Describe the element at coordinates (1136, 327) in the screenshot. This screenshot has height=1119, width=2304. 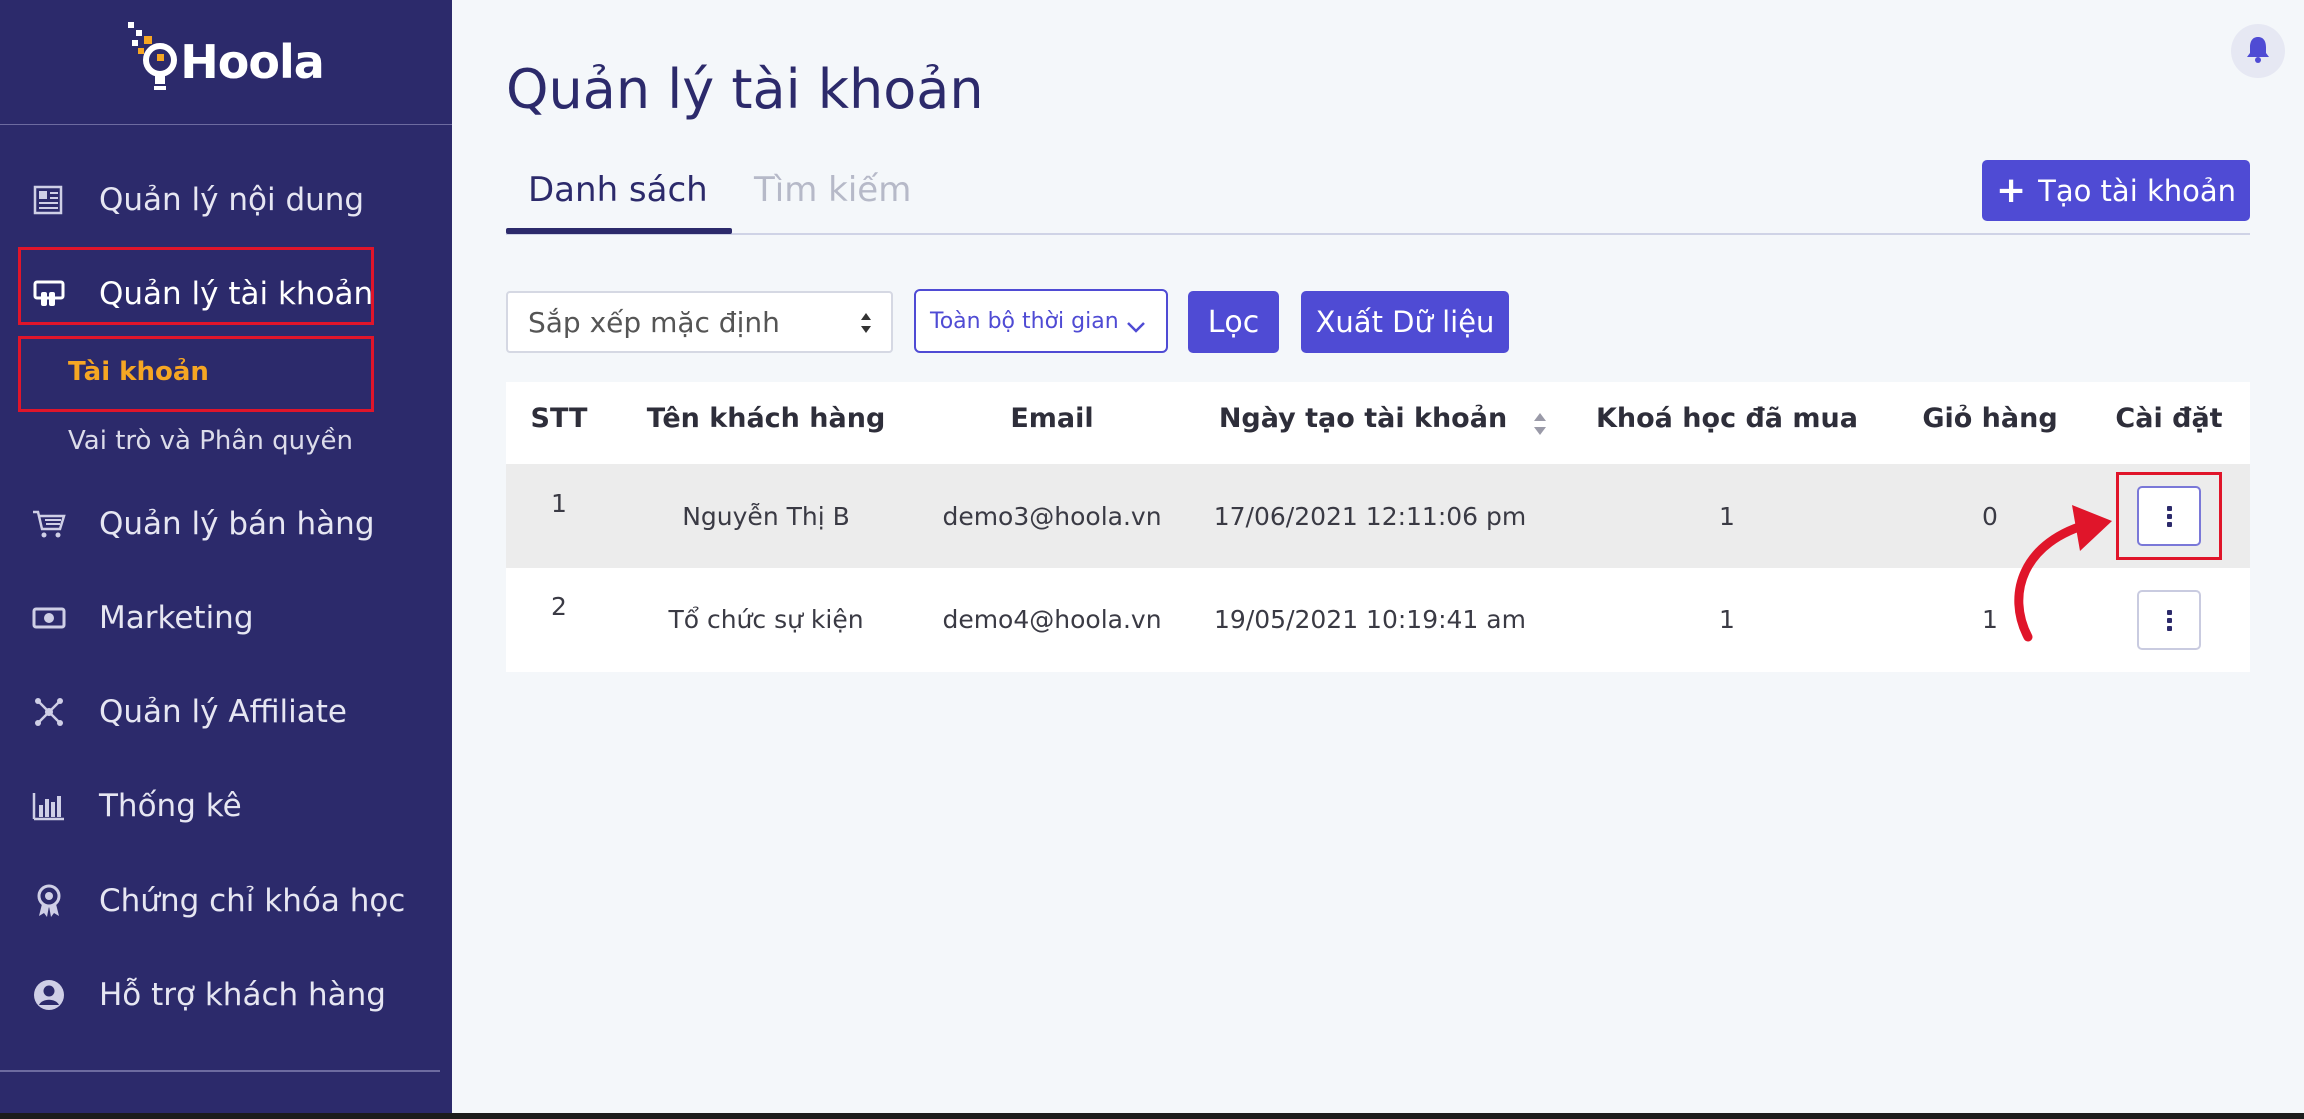
I see `chevron-down-icon` at that location.